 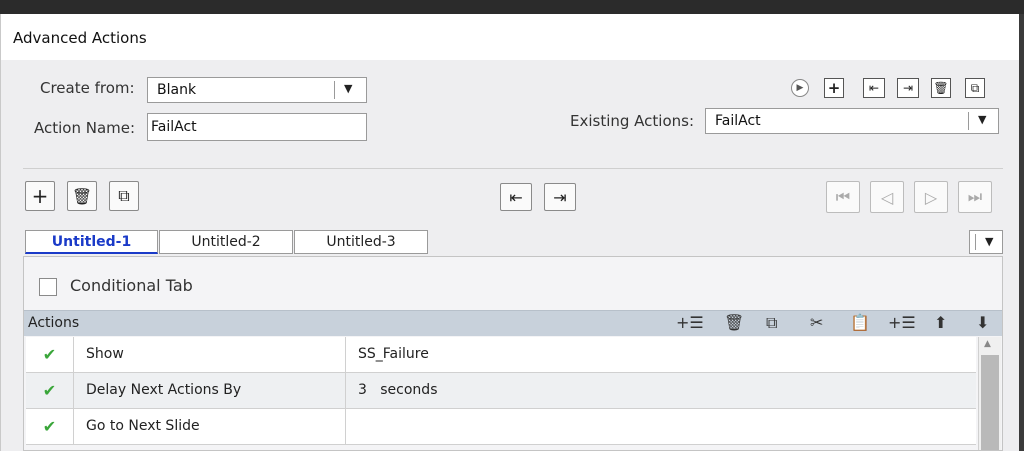 What do you see at coordinates (82, 196) in the screenshot?
I see `delete-tab-icon: 🗑` at bounding box center [82, 196].